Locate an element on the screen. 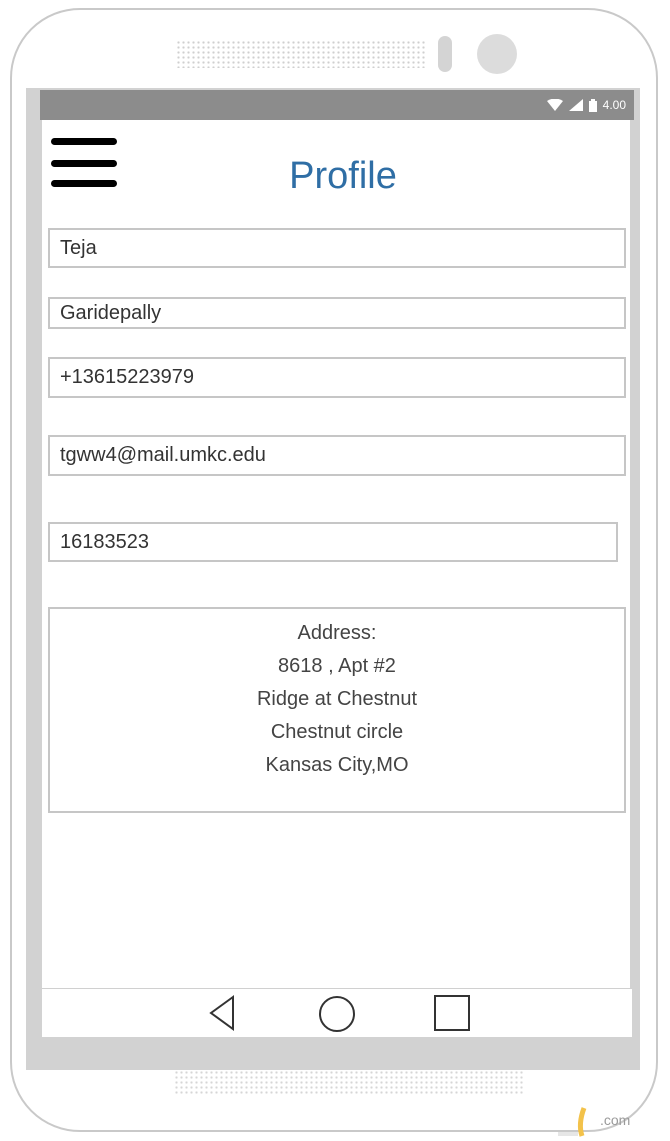 This screenshot has width=670, height=1141. top-speaker-grille is located at coordinates (301, 54).